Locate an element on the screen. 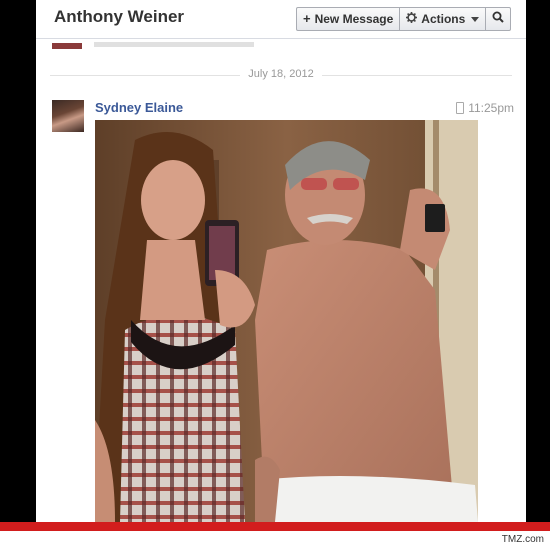 The image size is (550, 549). date-label: July 18, 2012 is located at coordinates (281, 74).